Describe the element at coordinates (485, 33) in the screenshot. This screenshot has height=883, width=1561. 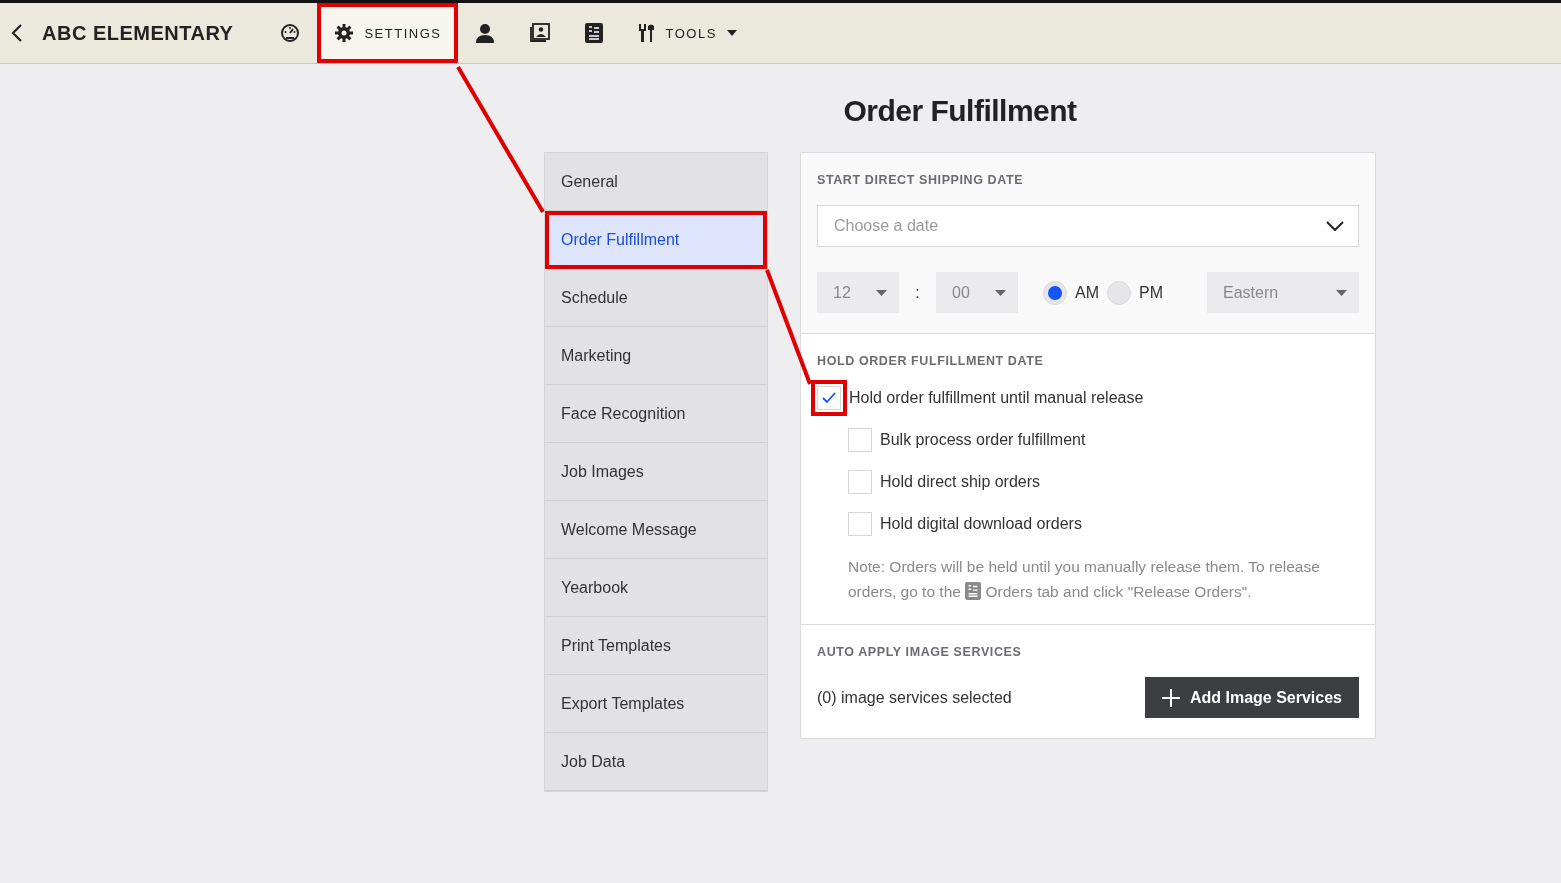
I see `person-icon` at that location.